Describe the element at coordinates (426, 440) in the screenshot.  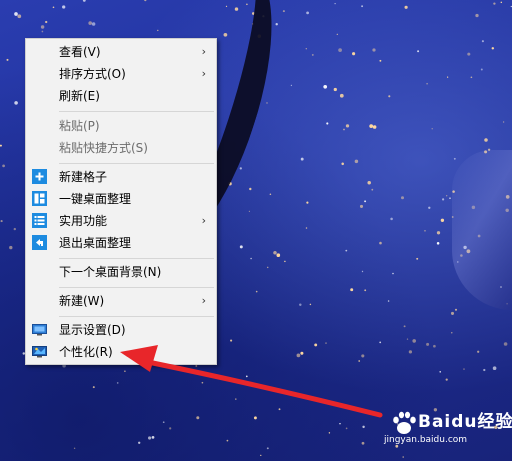
I see `watermark-url: jingyan.baidu.com` at that location.